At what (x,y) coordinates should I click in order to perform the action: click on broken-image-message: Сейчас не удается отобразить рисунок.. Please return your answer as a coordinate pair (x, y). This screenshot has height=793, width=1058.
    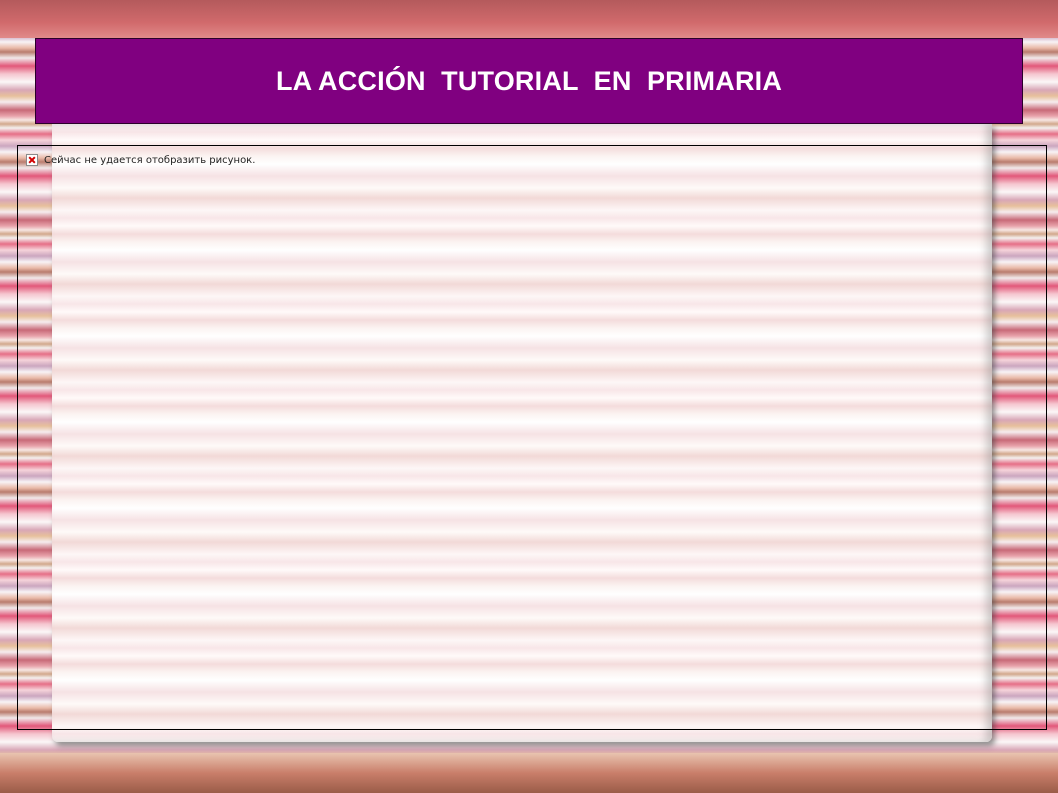
    Looking at the image, I should click on (150, 160).